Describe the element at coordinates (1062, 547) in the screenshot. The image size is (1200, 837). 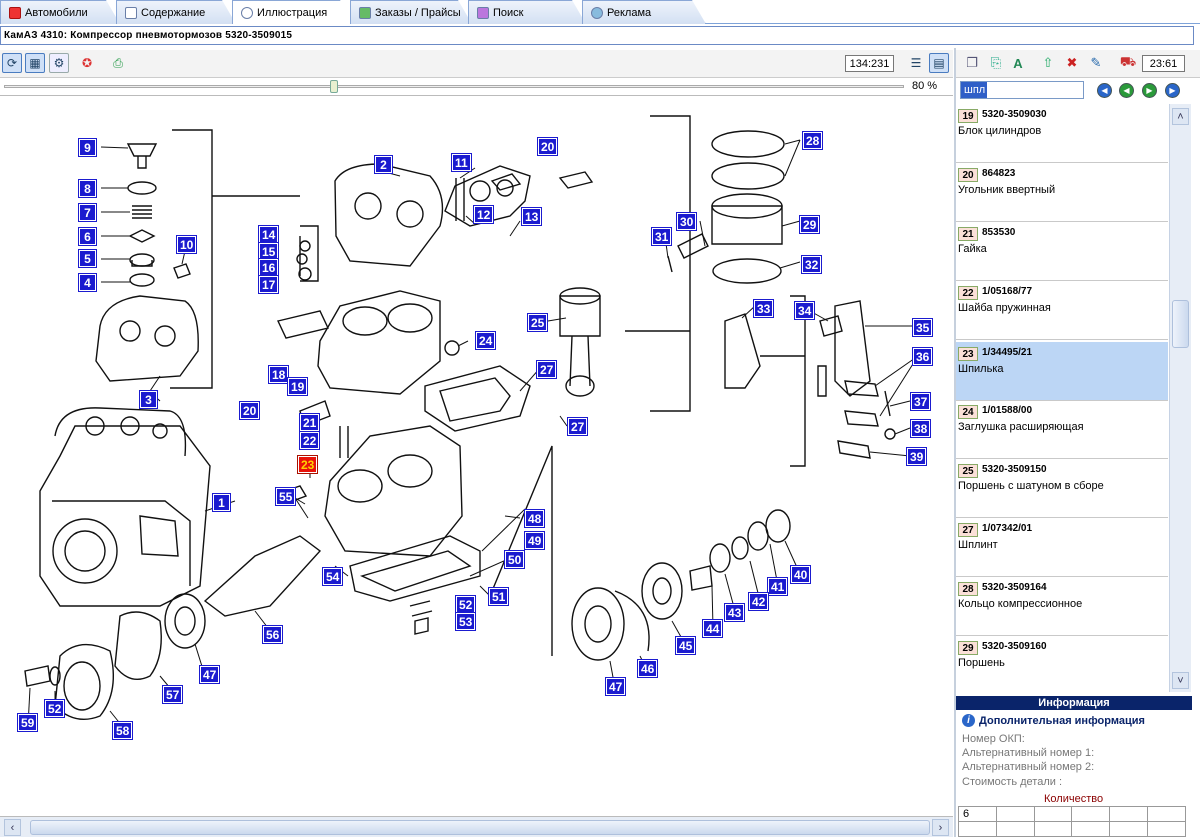
I see `list-item: 27 1/07342/01 Шплинт` at that location.